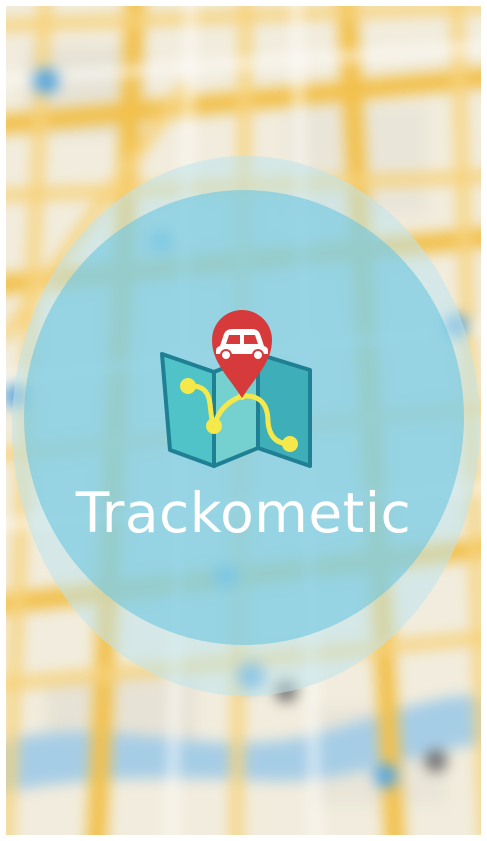 The image size is (487, 841). What do you see at coordinates (236, 389) in the screenshot?
I see `folded-map-with-route-and-car-pin-icon` at bounding box center [236, 389].